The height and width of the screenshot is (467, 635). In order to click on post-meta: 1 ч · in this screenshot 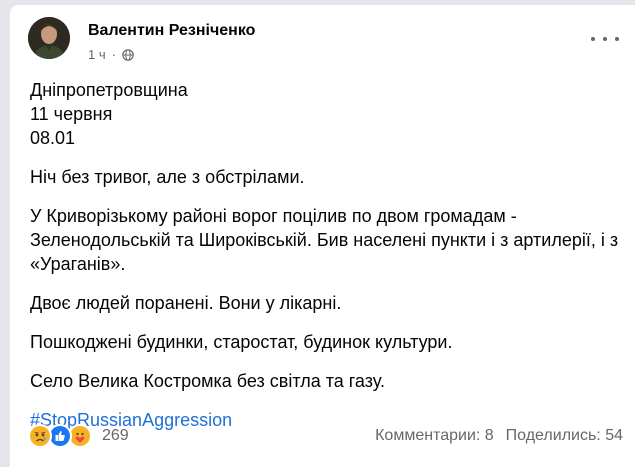, I will do `click(111, 54)`.